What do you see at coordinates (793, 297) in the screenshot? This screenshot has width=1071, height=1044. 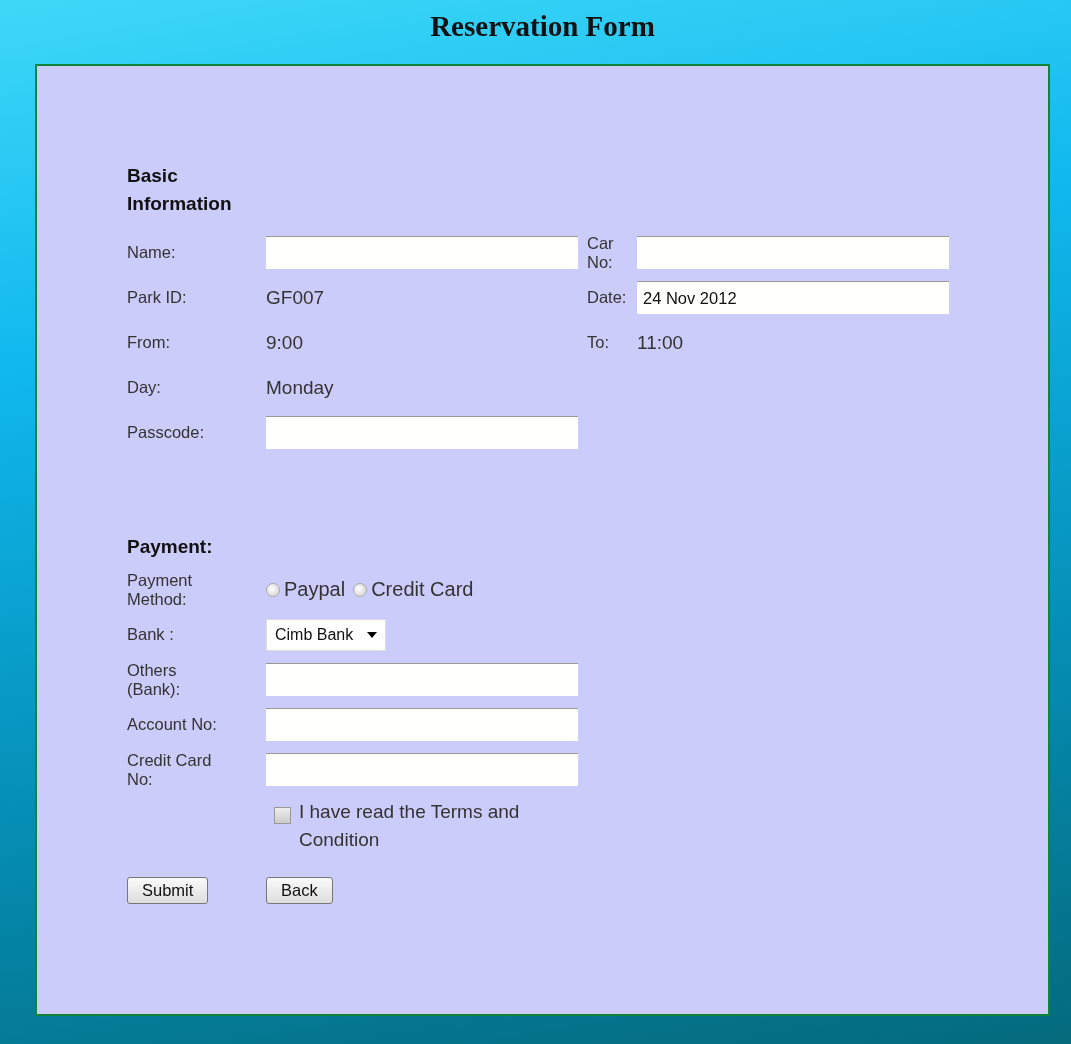 I see `input-field: 24 Nov 2012` at bounding box center [793, 297].